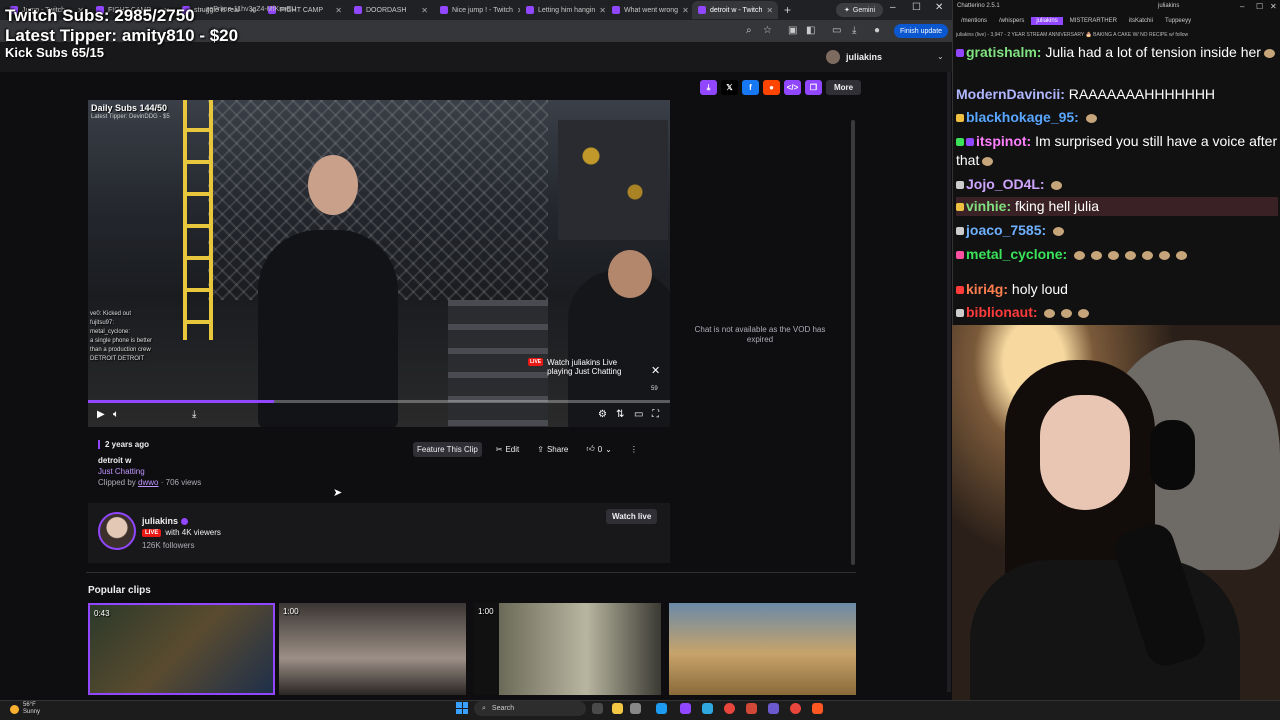  I want to click on reddit-icon: ●, so click(771, 87).